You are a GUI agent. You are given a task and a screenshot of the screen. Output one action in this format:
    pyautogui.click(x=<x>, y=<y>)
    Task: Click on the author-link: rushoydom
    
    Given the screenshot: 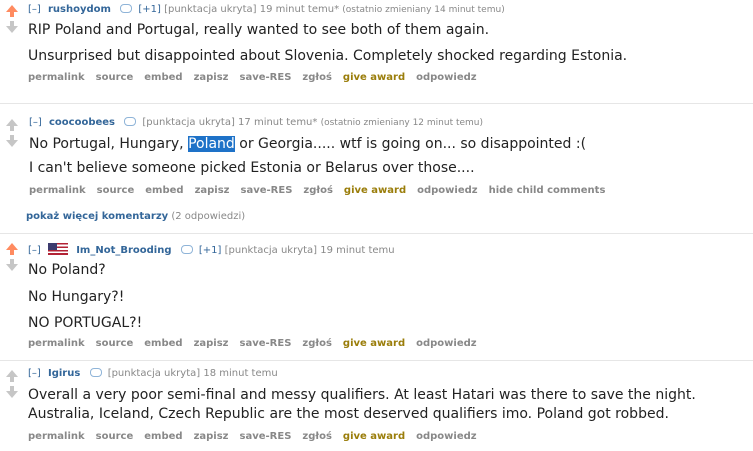 What is the action you would take?
    pyautogui.click(x=79, y=9)
    